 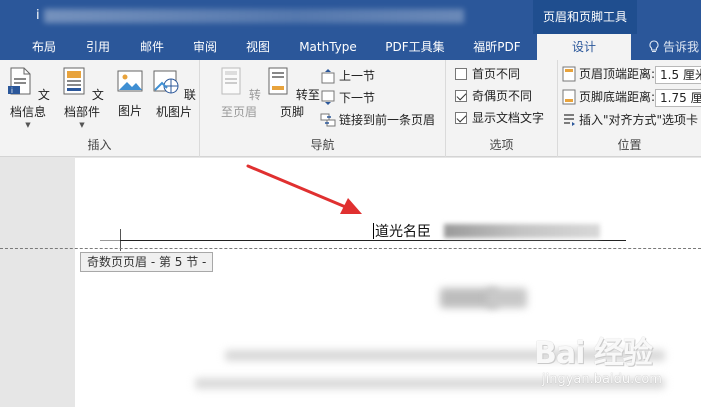 I want to click on header-top-input: 1.5 厘米, so click(x=678, y=74).